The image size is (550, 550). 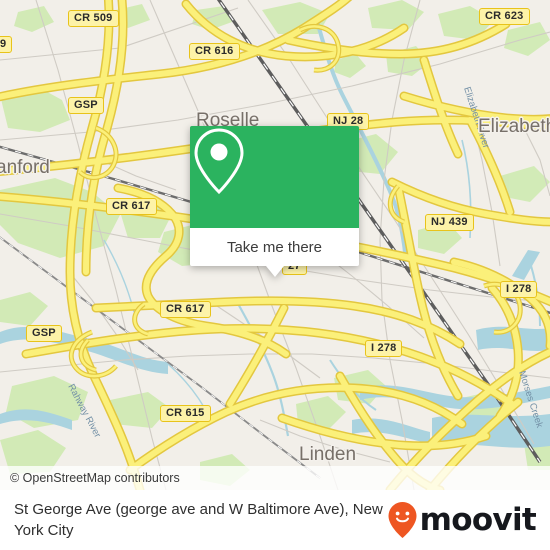 I want to click on road-shield: CR 509, so click(x=93, y=18).